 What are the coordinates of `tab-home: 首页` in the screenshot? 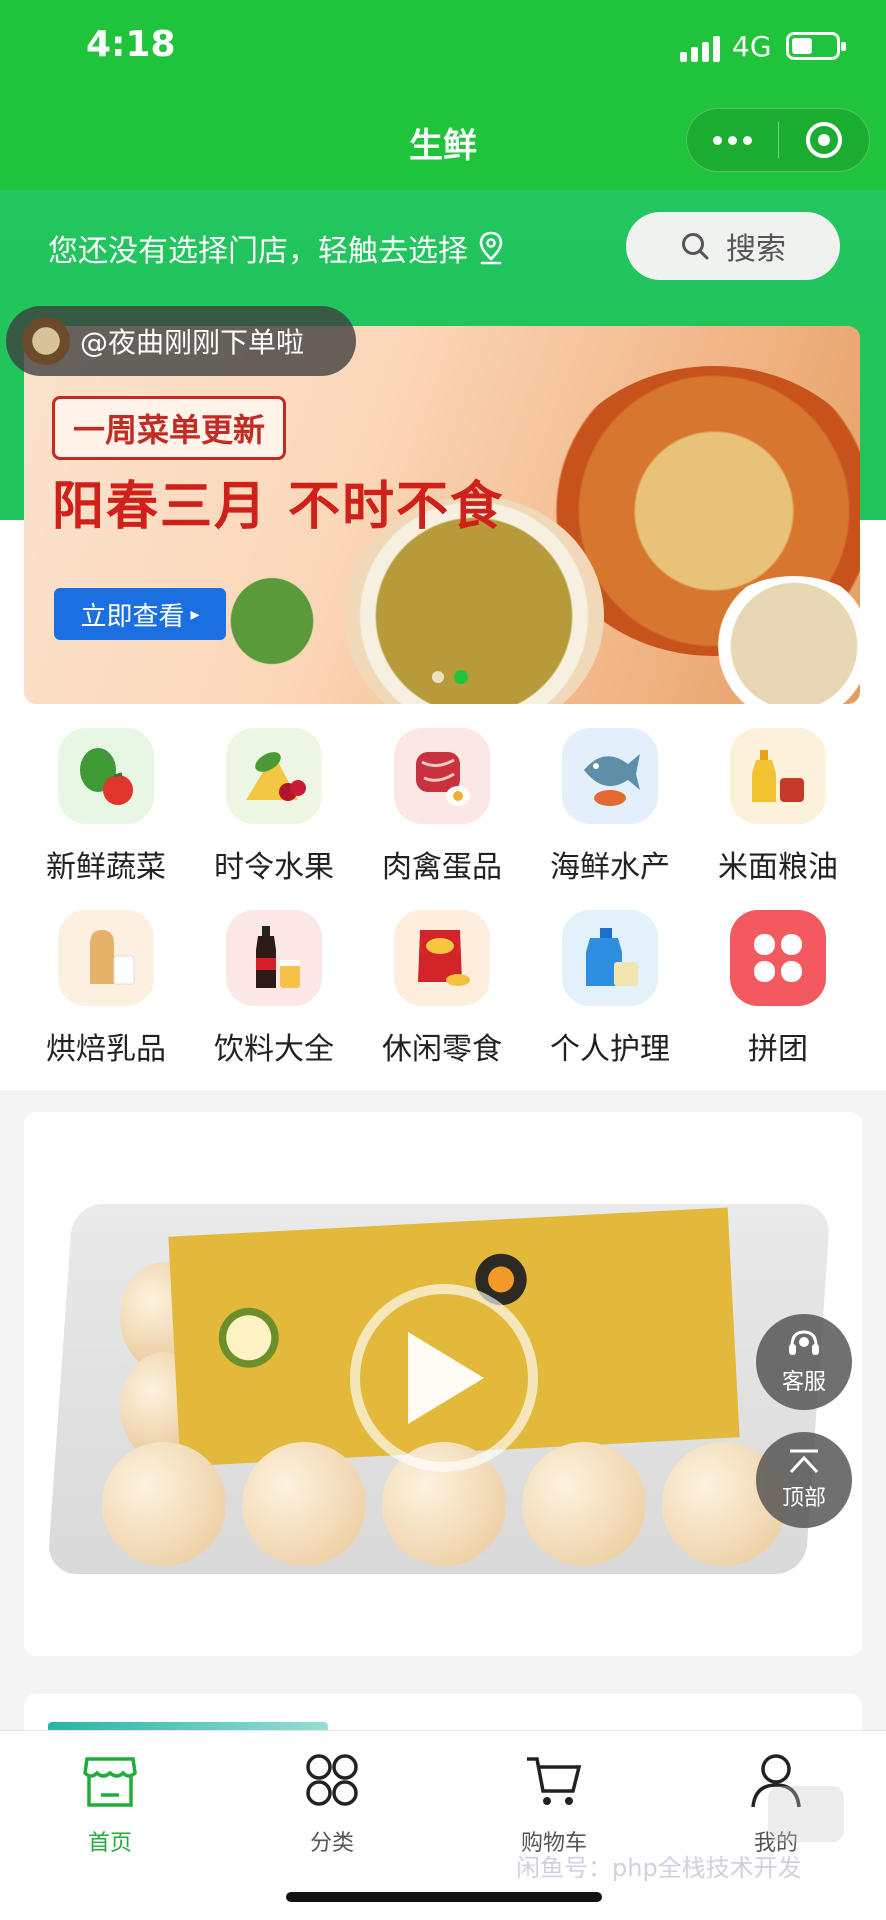 It's located at (110, 1803).